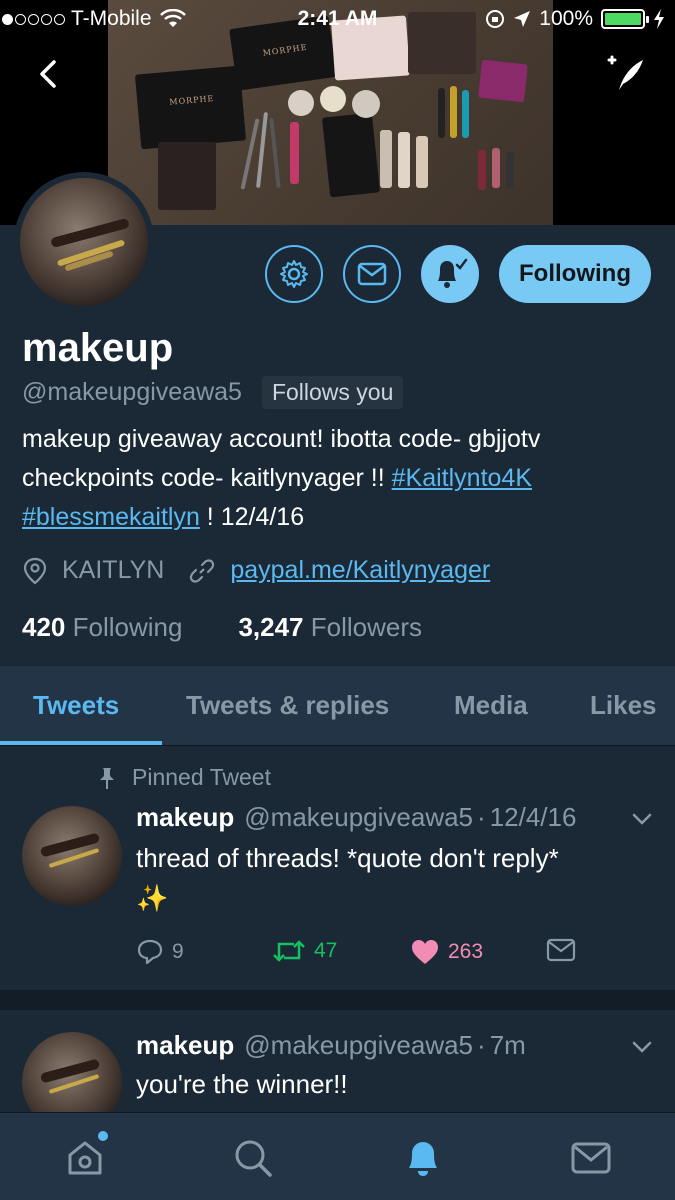 This screenshot has height=1200, width=675. Describe the element at coordinates (491, 705) in the screenshot. I see `tab-media: Media` at that location.